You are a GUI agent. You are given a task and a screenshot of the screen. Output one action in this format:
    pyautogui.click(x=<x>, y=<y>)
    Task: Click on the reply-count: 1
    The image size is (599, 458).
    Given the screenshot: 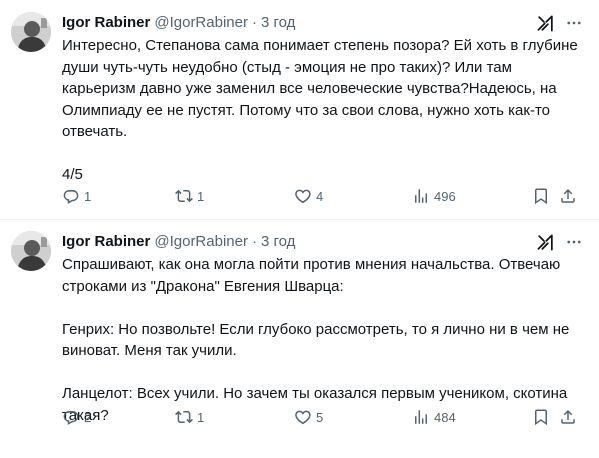 What is the action you would take?
    pyautogui.click(x=88, y=196)
    